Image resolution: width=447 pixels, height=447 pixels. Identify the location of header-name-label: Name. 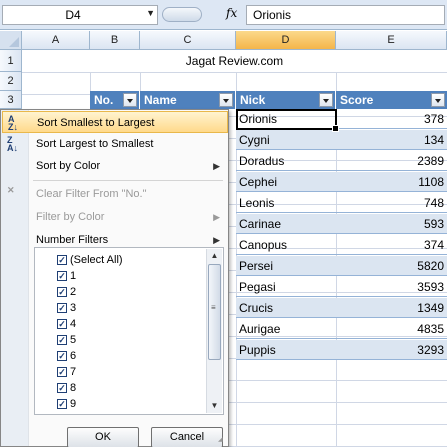
(160, 100).